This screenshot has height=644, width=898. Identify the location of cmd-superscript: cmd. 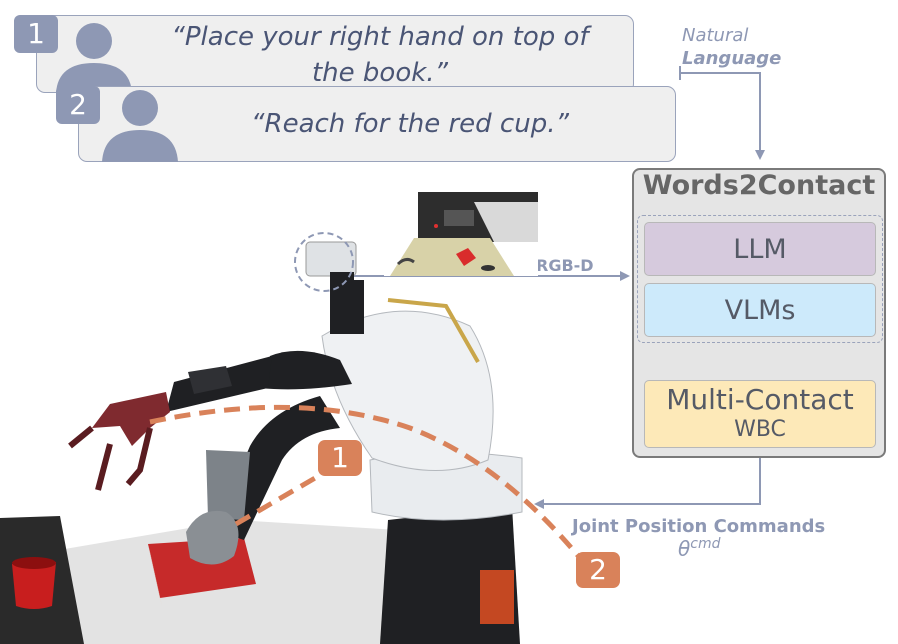
(705, 544).